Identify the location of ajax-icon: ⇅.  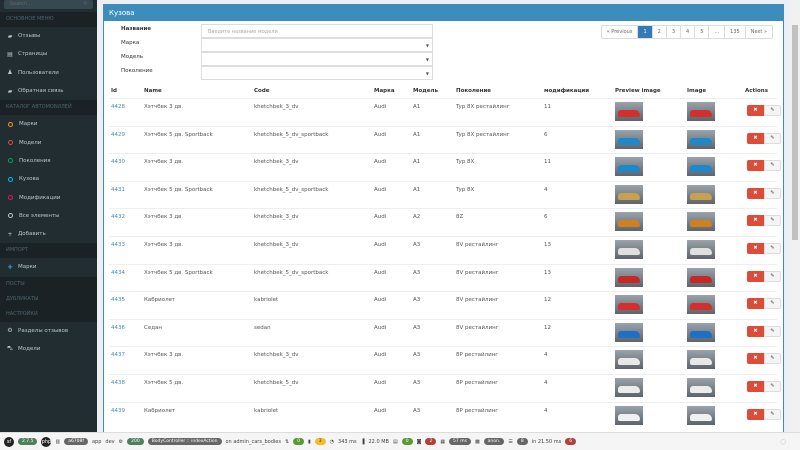
(287, 442).